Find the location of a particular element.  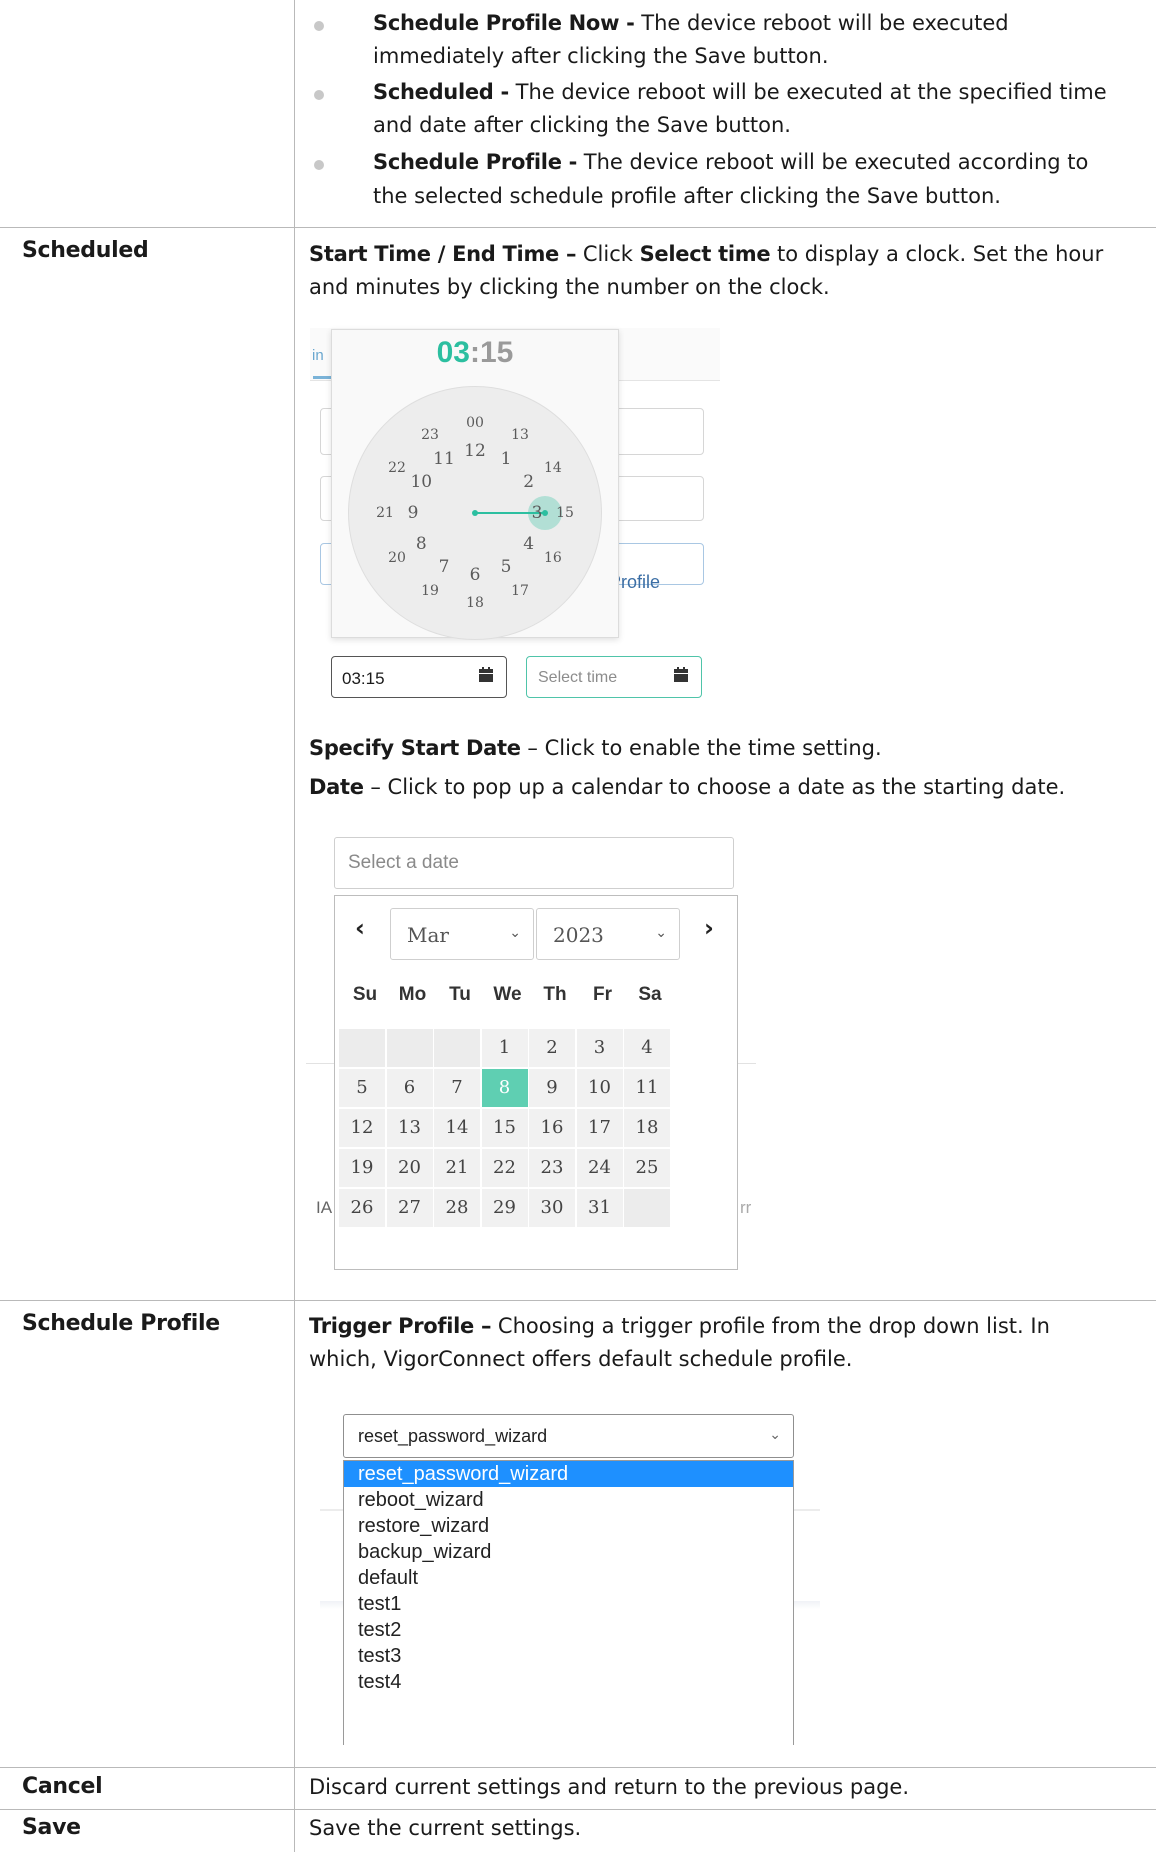

year-select: 2023 ⌄ is located at coordinates (608, 934).